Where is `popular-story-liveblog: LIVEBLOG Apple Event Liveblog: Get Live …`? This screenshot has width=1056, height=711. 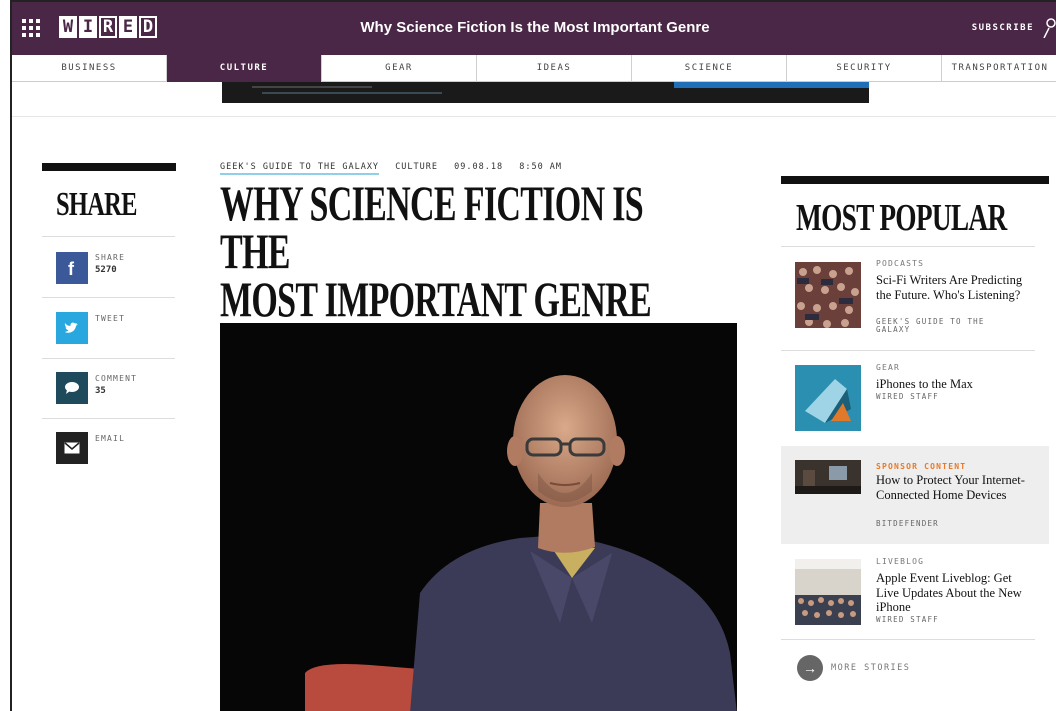
popular-story-liveblog: LIVEBLOG Apple Event Liveblog: Get Live … is located at coordinates (915, 593).